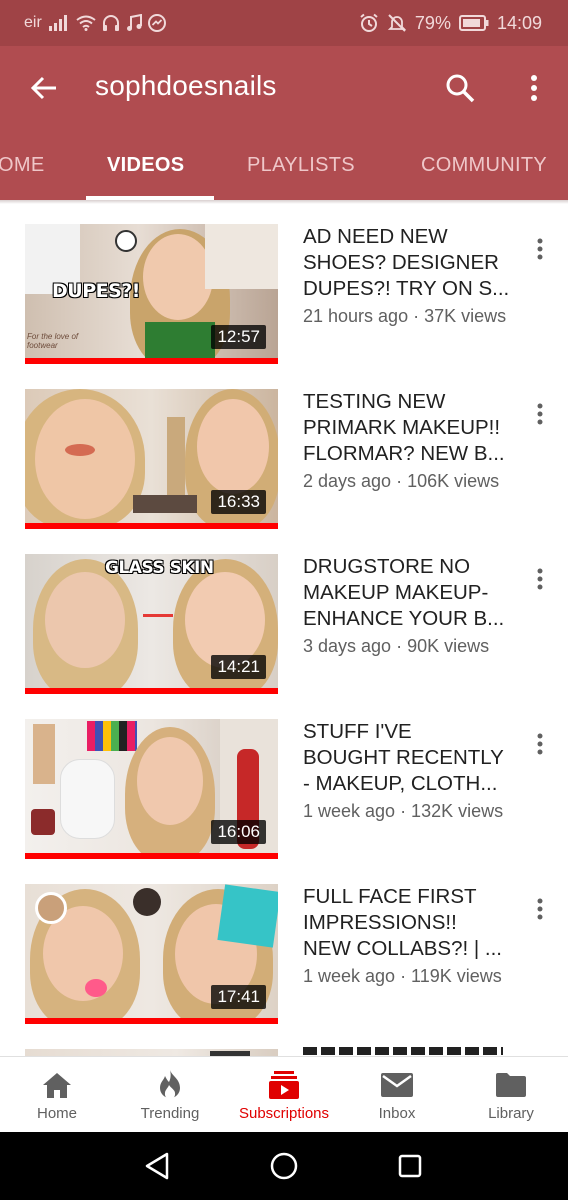 Image resolution: width=568 pixels, height=1200 pixels. Describe the element at coordinates (402, 976) in the screenshot. I see `video-meta: 1 week ago · 119K views` at that location.